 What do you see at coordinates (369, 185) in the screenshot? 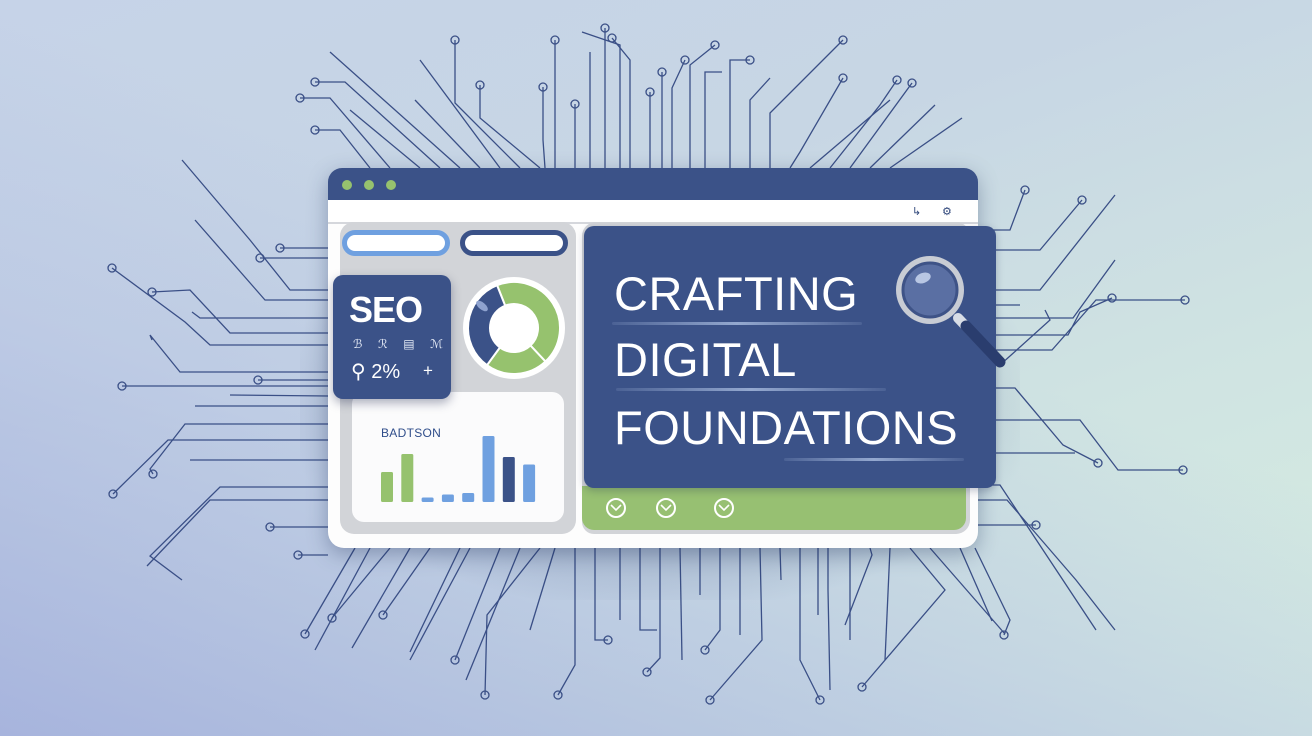
I see `window-dot-minimize` at bounding box center [369, 185].